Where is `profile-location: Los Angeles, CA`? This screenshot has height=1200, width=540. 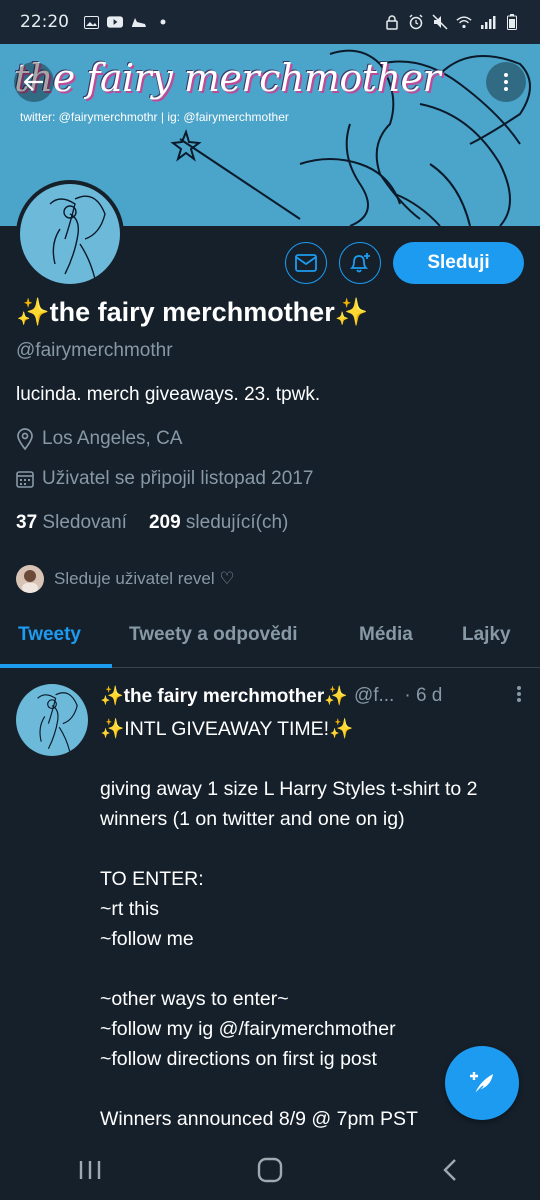 profile-location: Los Angeles, CA is located at coordinates (99, 439).